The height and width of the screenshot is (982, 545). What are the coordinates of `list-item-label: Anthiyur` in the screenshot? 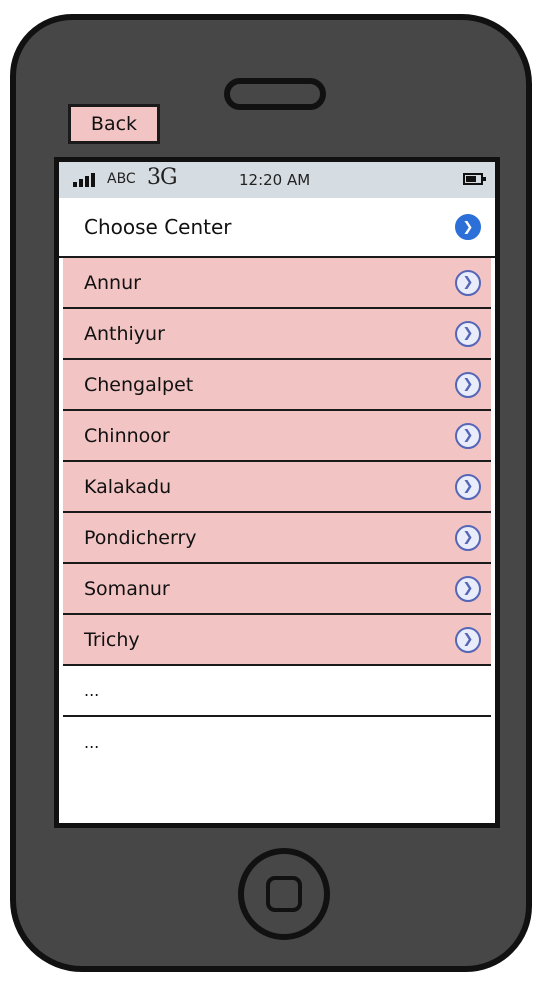 It's located at (124, 333).